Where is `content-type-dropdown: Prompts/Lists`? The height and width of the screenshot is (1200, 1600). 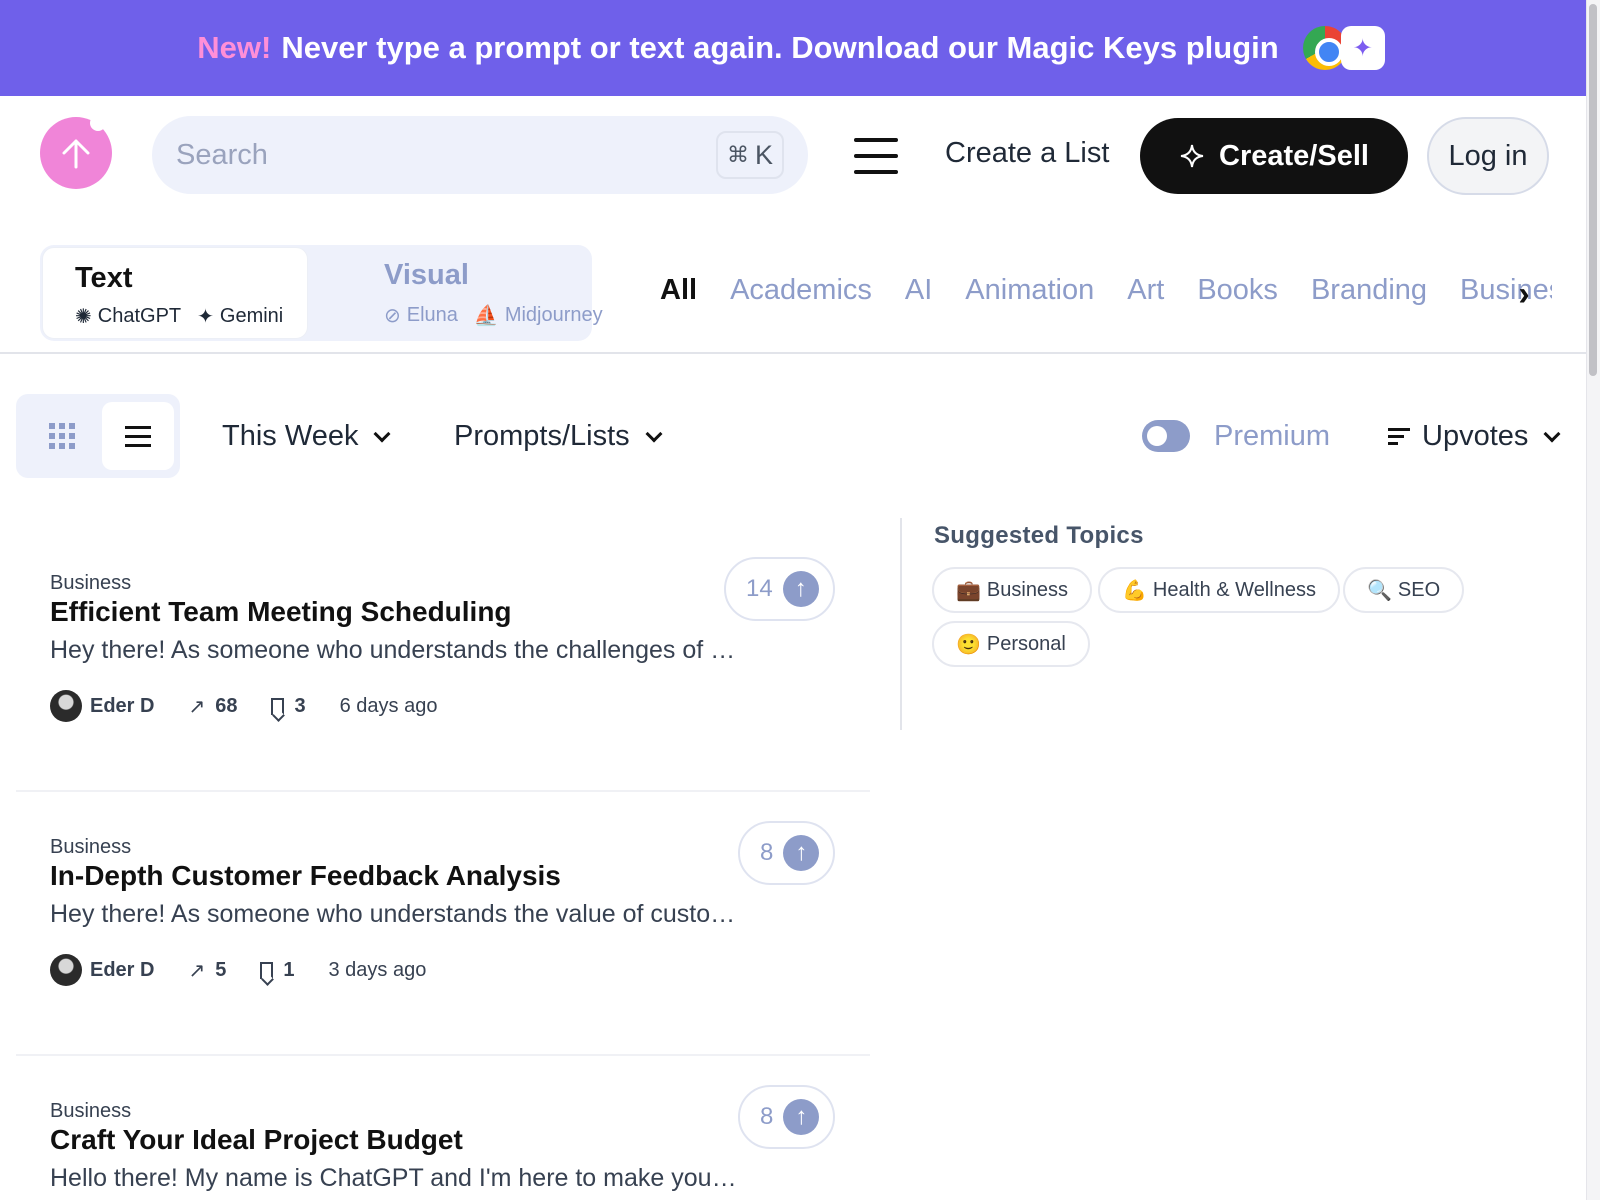
content-type-dropdown: Prompts/Lists is located at coordinates (558, 436).